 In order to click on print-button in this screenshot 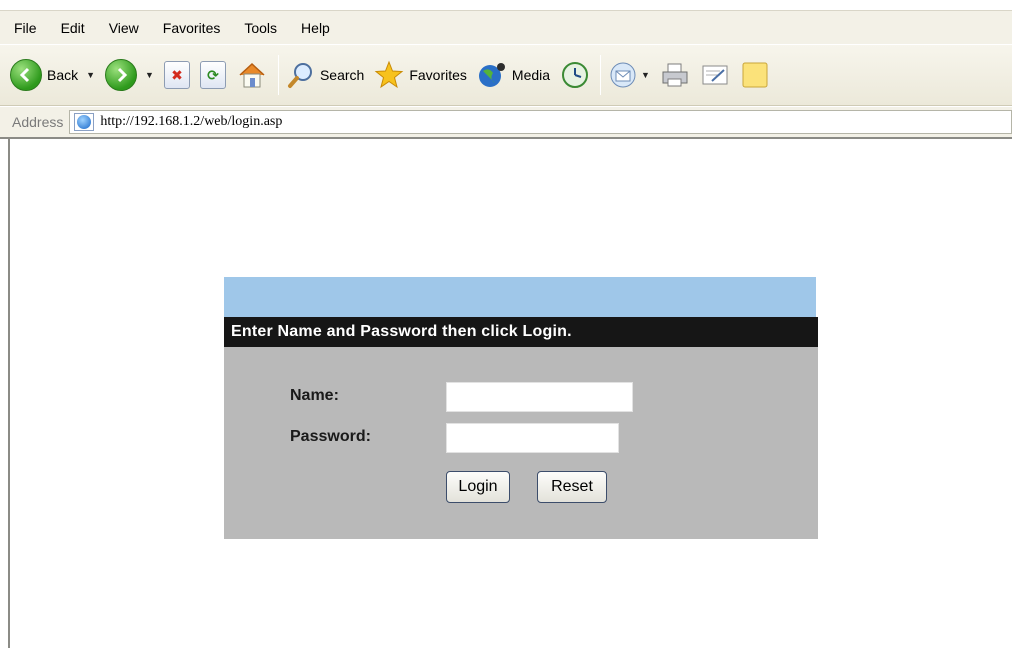, I will do `click(675, 75)`.